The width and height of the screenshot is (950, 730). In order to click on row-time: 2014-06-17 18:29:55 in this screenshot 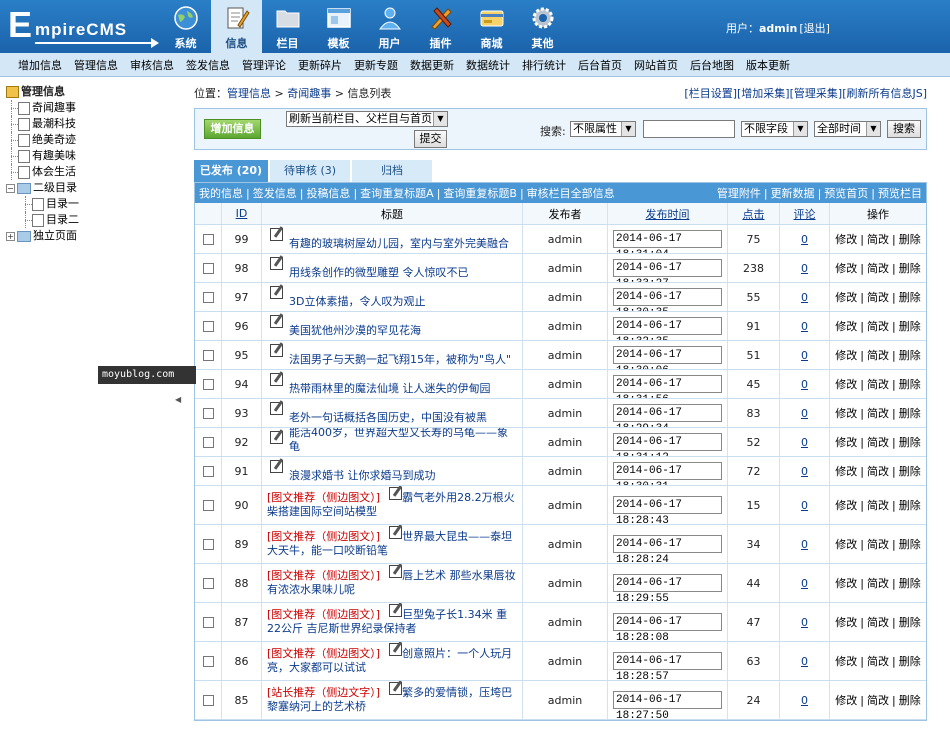, I will do `click(667, 588)`.